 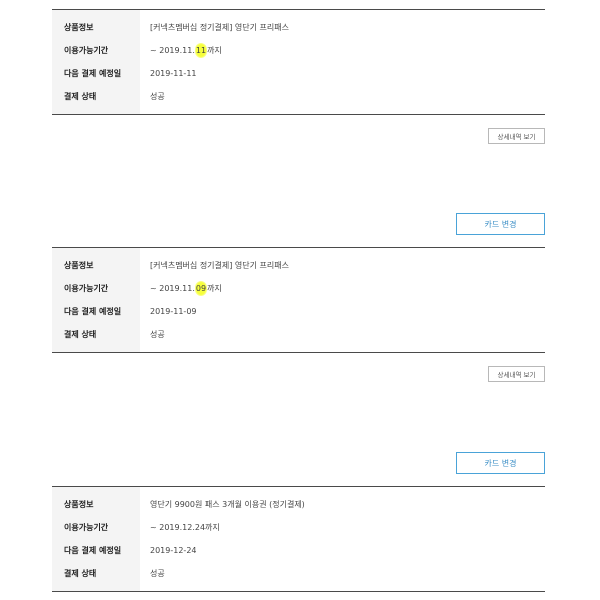 I want to click on next-payment-value: 2019-12-24, so click(x=173, y=550).